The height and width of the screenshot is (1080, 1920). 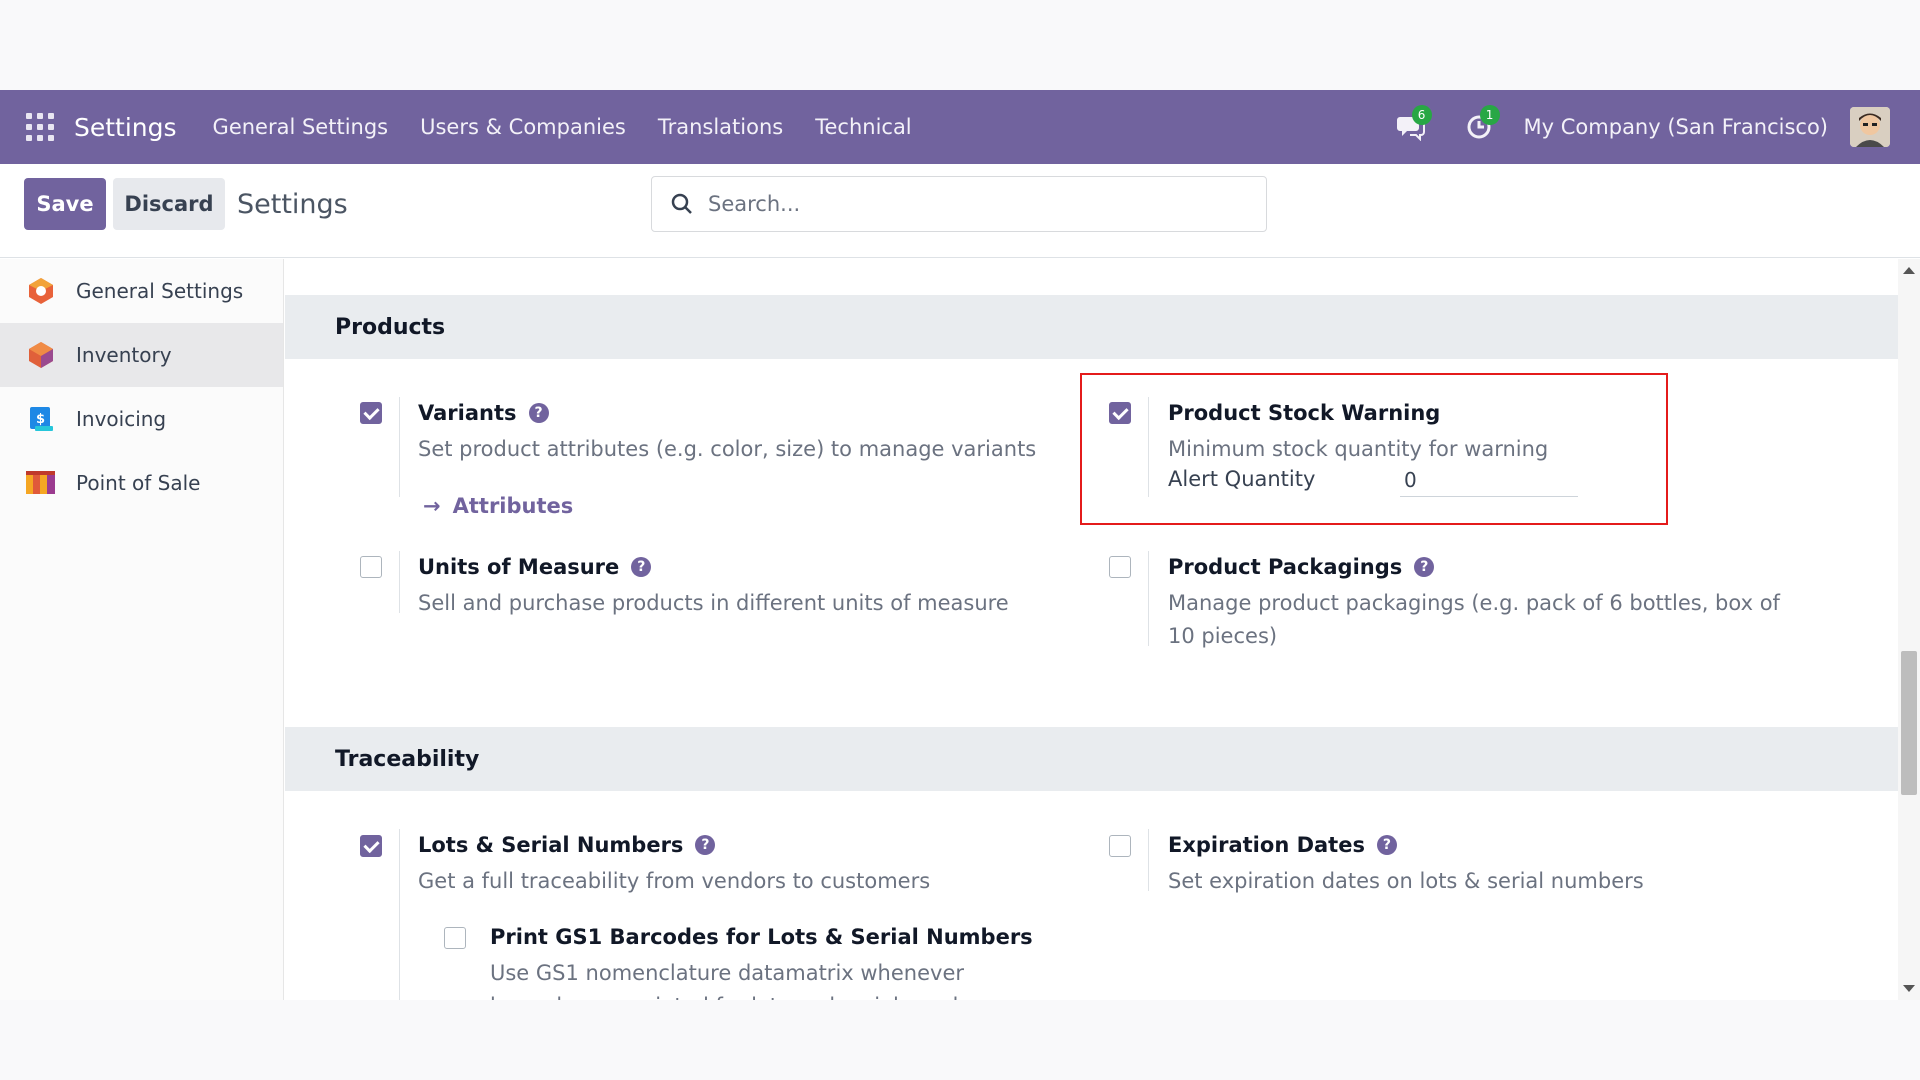 What do you see at coordinates (125, 127) in the screenshot?
I see `app-title: Settings` at bounding box center [125, 127].